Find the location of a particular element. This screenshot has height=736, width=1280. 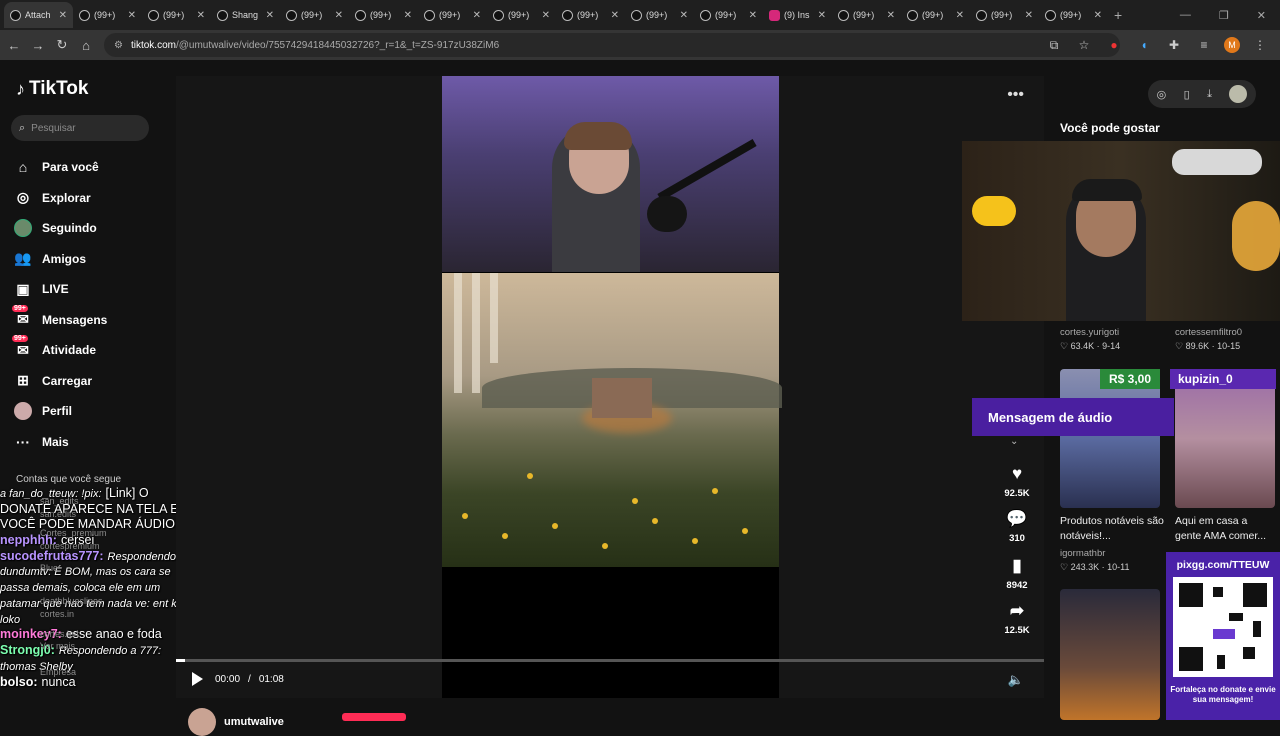

bookmark-icon: ▮ is located at coordinates (1017, 565).